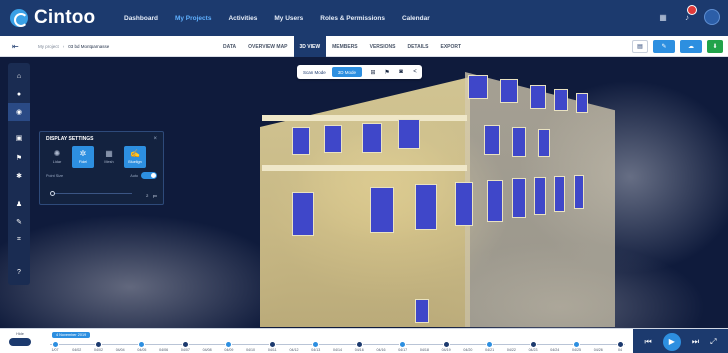 The width and height of the screenshot is (728, 353). Describe the element at coordinates (337, 344) in the screenshot. I see `timeline-track` at that location.